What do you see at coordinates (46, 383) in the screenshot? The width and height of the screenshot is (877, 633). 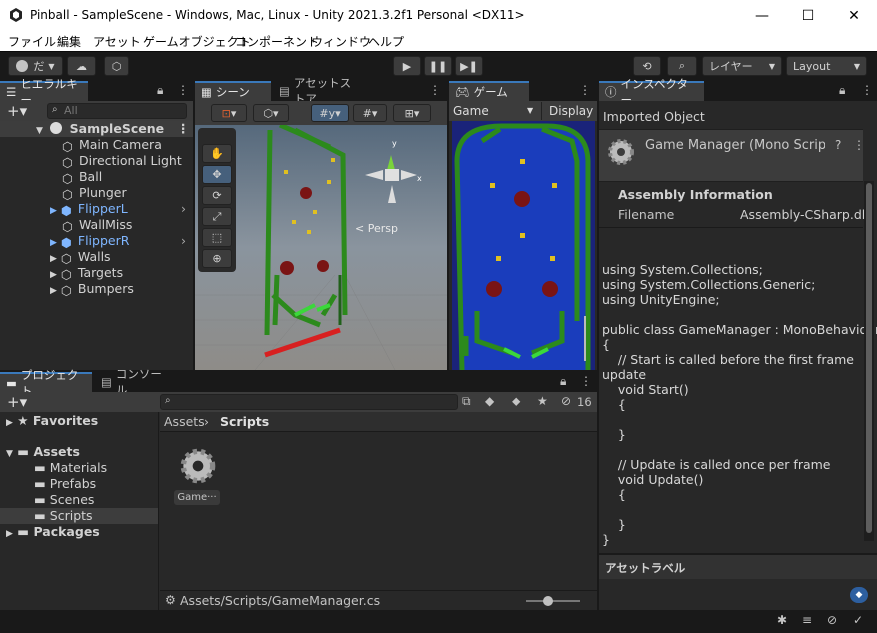 I see `tab-project: ▬ プロジェクト` at bounding box center [46, 383].